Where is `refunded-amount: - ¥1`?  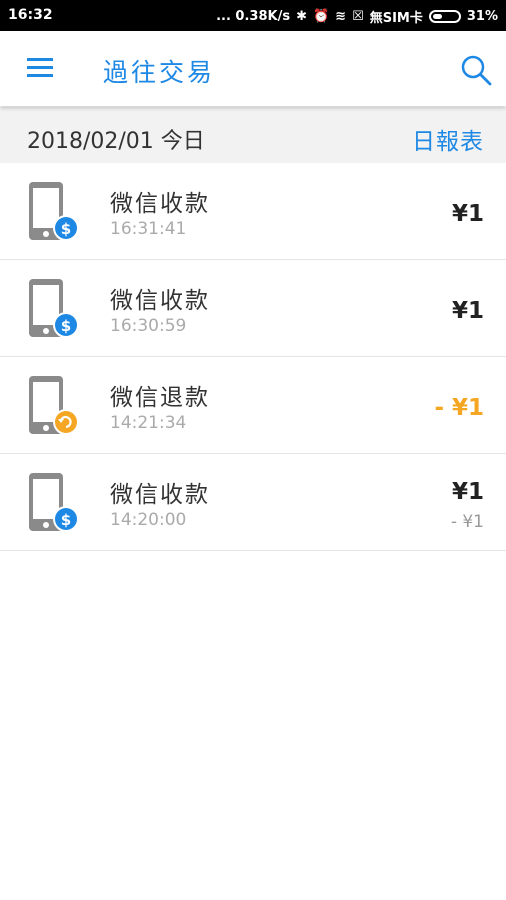
refunded-amount: - ¥1 is located at coordinates (467, 522).